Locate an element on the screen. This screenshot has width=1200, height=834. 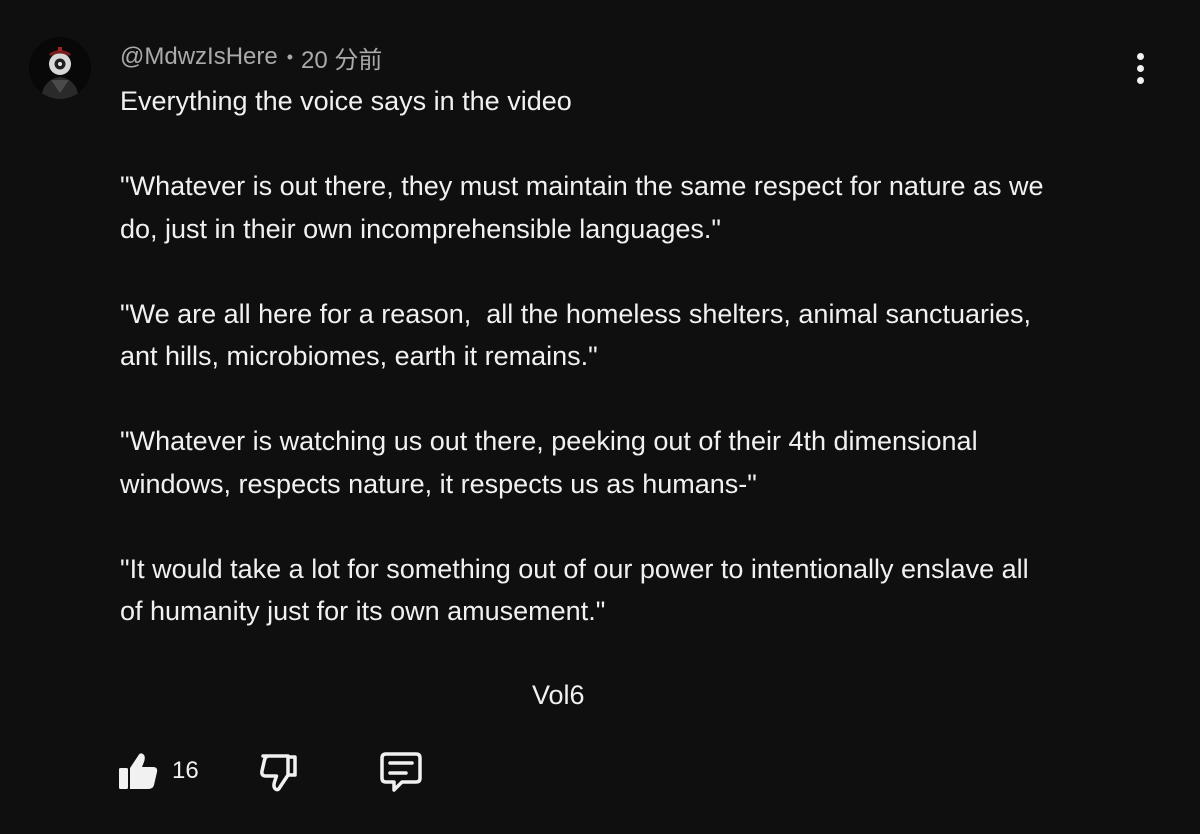
reply-comment-icon is located at coordinates (401, 772).